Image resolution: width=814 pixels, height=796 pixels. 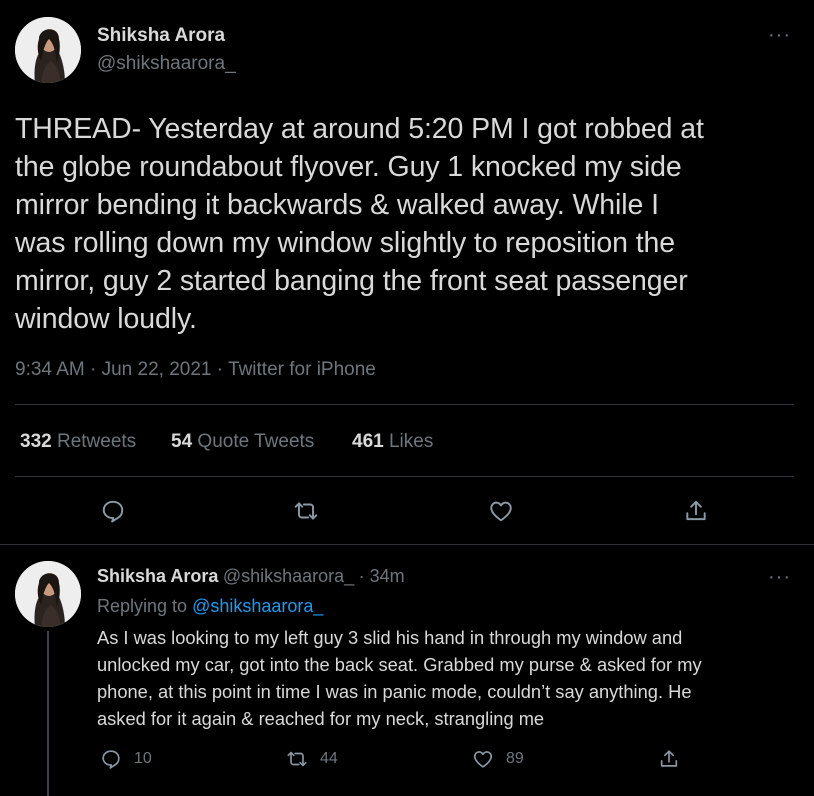 I want to click on likes-stat: 461 Likes, so click(x=392, y=442).